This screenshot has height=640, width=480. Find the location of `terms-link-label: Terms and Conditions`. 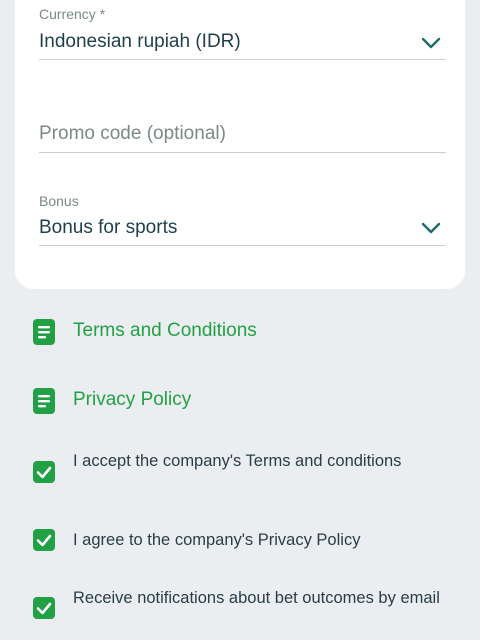

terms-link-label: Terms and Conditions is located at coordinates (165, 331).